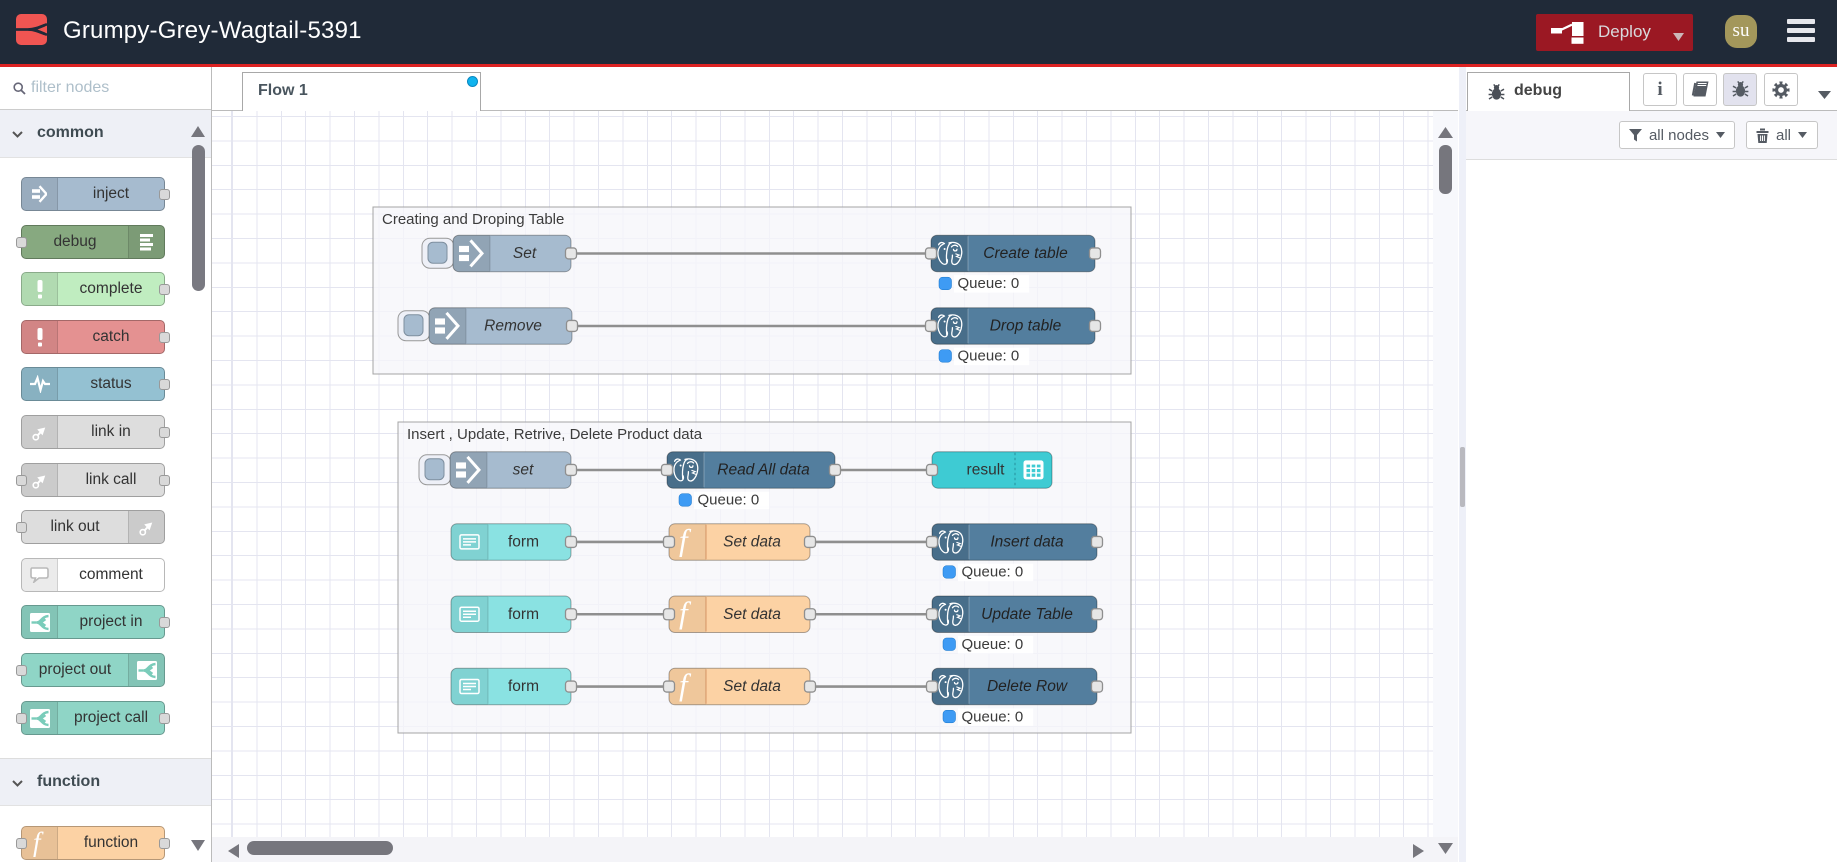 The height and width of the screenshot is (862, 1837). Describe the element at coordinates (38, 843) in the screenshot. I see `svg-text: f` at that location.